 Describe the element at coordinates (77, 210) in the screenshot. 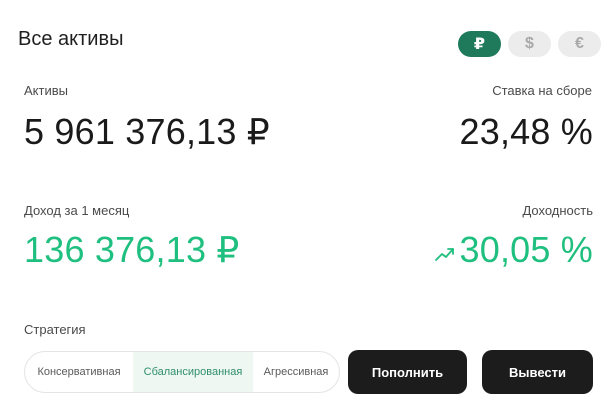

I see `monthly-income-label: Доход за 1 месяц` at that location.